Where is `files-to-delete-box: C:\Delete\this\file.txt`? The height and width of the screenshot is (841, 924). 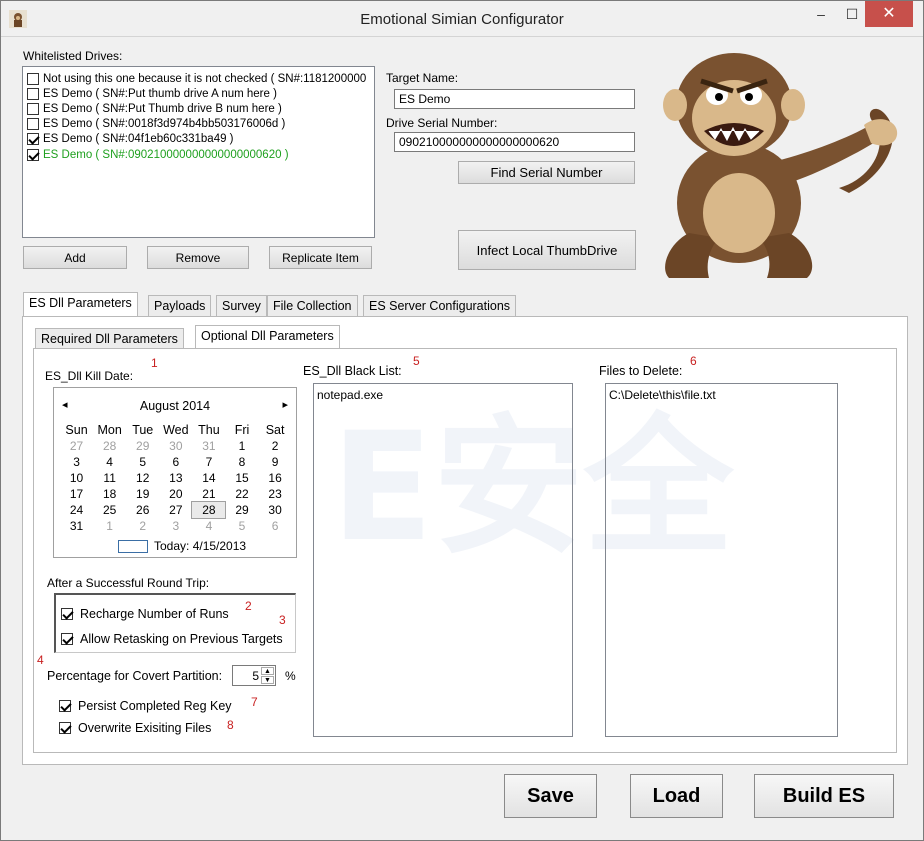 files-to-delete-box: C:\Delete\this\file.txt is located at coordinates (721, 560).